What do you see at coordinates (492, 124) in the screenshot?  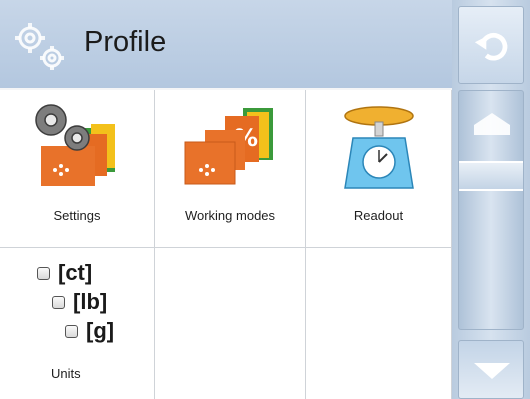 I see `home-icon` at bounding box center [492, 124].